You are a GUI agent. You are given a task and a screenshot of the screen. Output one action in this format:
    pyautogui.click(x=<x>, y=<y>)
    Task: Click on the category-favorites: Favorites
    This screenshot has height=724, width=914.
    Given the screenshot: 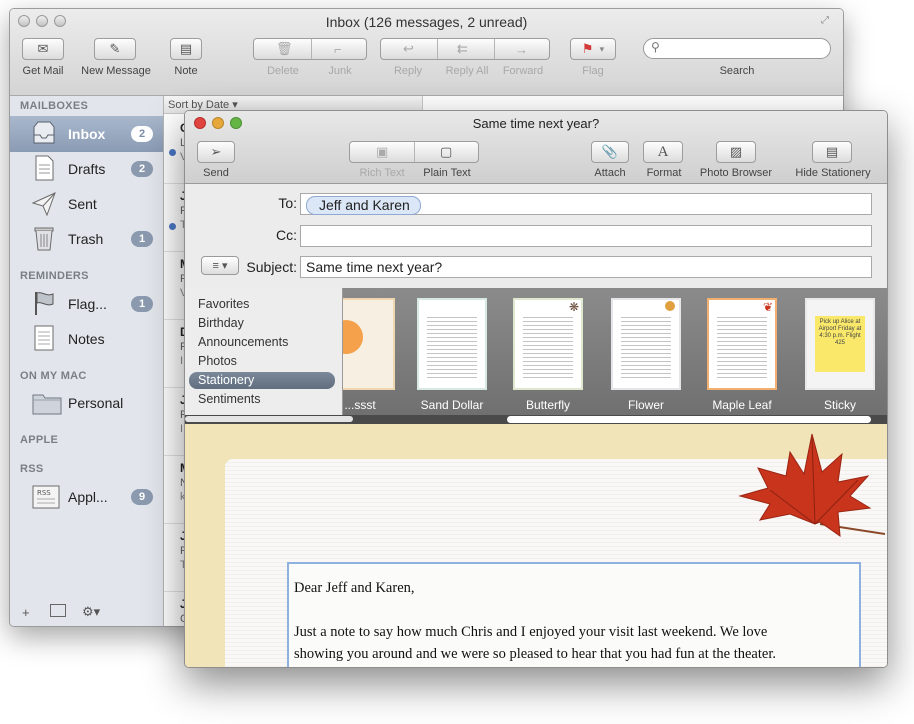 What is the action you would take?
    pyautogui.click(x=262, y=304)
    